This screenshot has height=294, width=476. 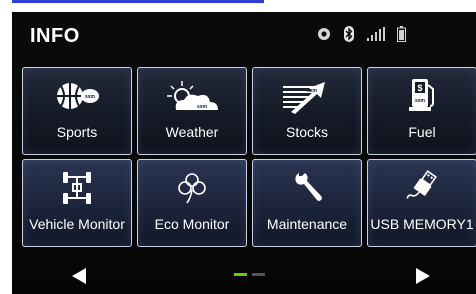 I want to click on tile-label: Sports, so click(x=77, y=132).